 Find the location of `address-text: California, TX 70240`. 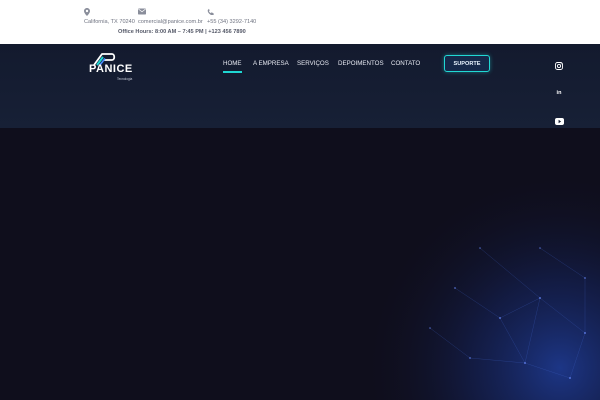

address-text: California, TX 70240 is located at coordinates (109, 22).